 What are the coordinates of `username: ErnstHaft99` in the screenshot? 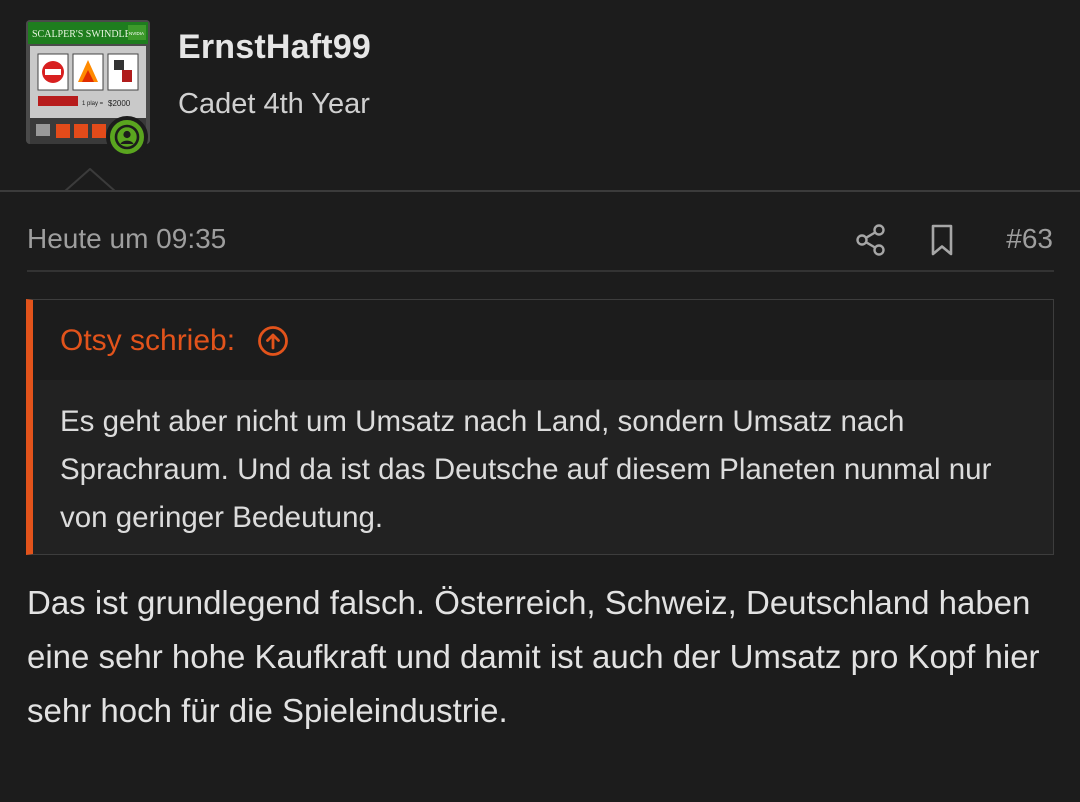 It's located at (274, 47).